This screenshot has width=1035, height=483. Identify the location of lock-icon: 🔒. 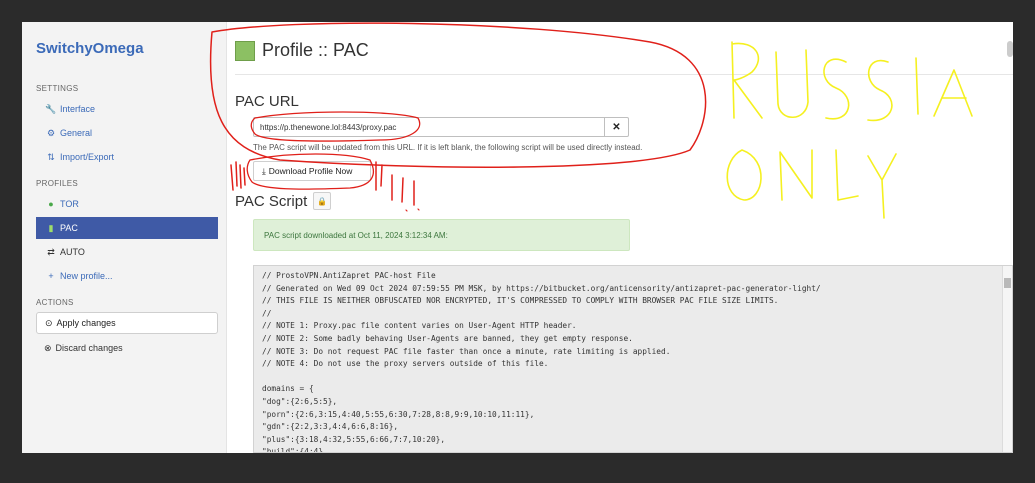
(322, 201).